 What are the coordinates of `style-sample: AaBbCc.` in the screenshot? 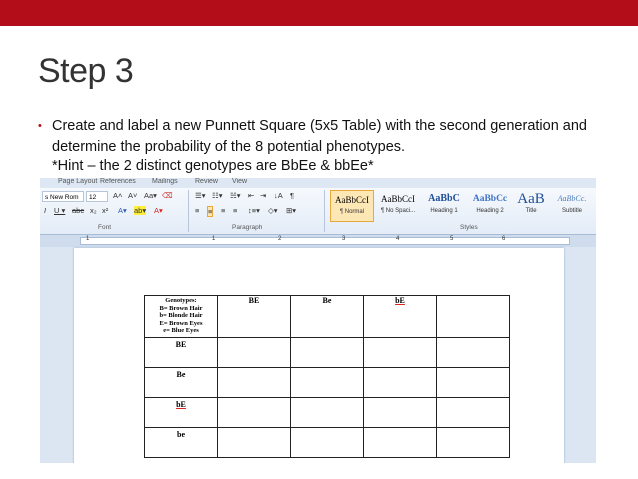 It's located at (572, 198).